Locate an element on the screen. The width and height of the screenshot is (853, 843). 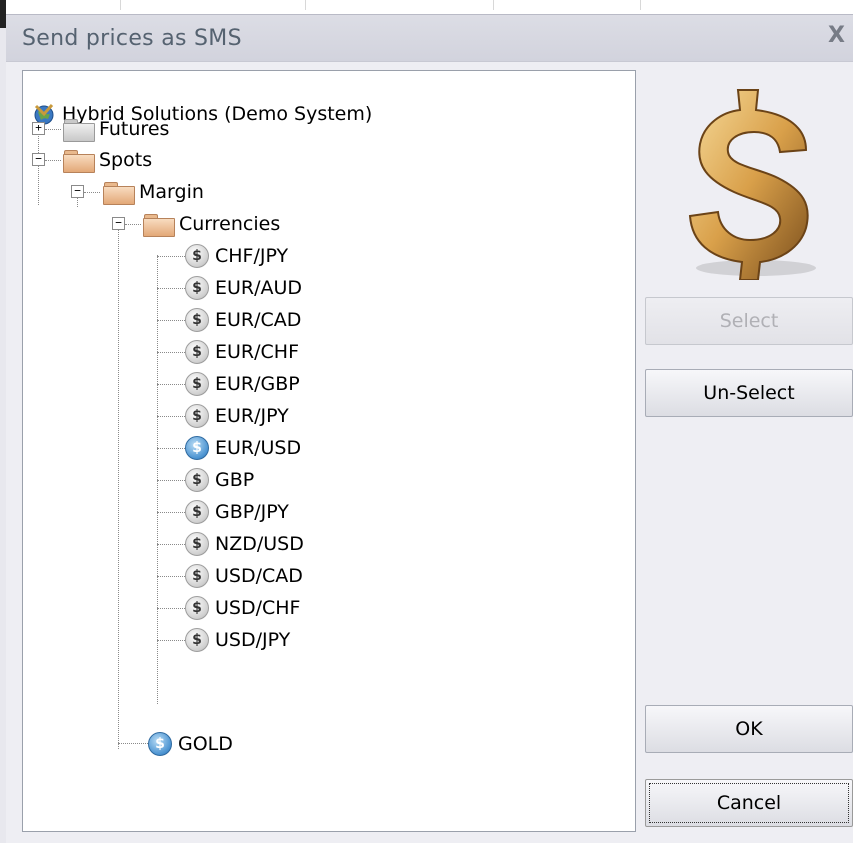
tree-item-label: USD/CAD is located at coordinates (259, 576).